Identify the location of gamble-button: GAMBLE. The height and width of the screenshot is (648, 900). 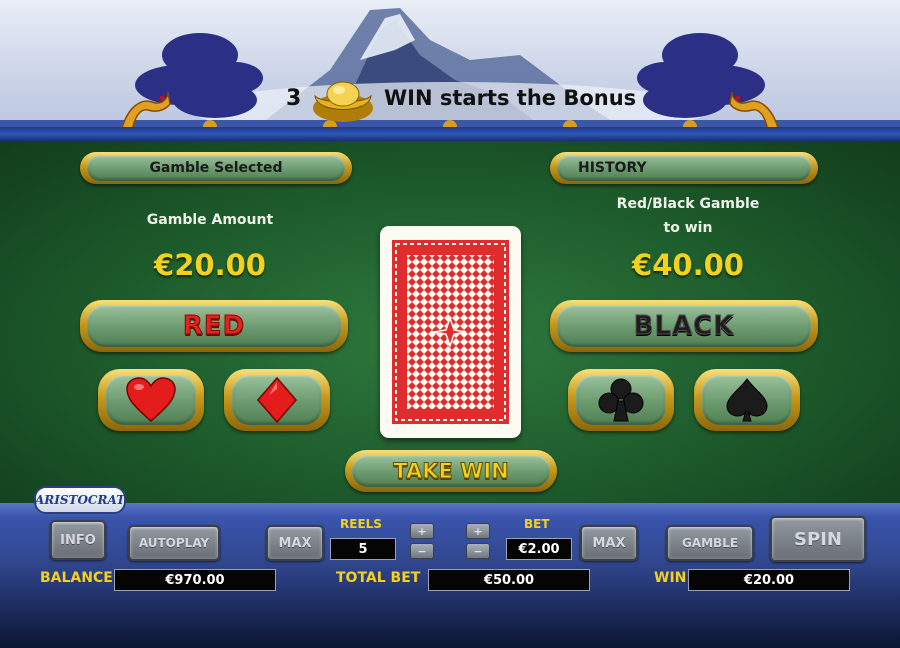
(710, 543).